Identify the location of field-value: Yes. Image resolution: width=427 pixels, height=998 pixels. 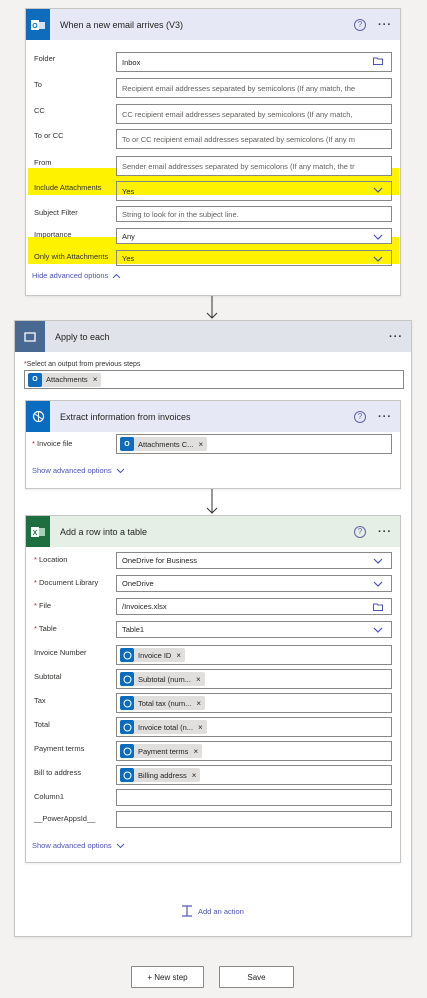
(128, 258).